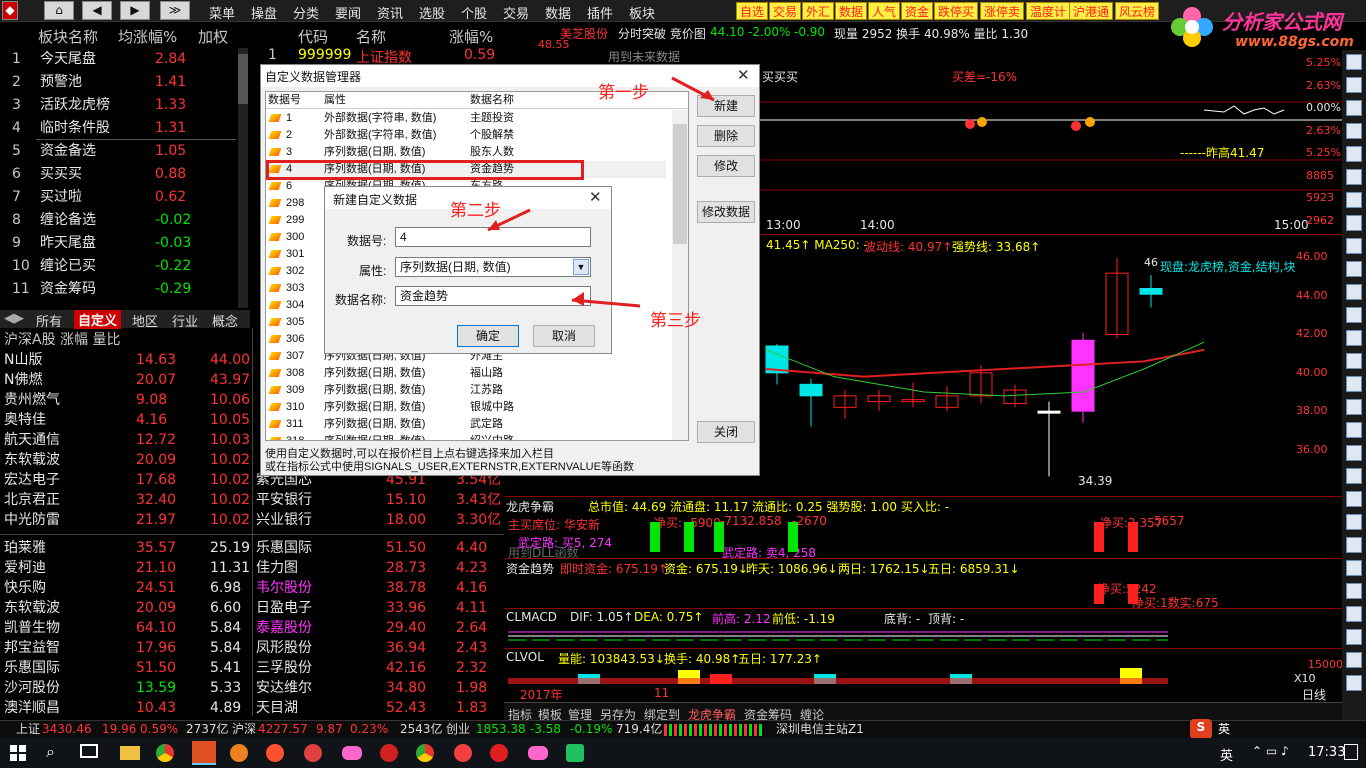 The height and width of the screenshot is (768, 1366). What do you see at coordinates (884, 11) in the screenshot?
I see `quick-button: 人气` at bounding box center [884, 11].